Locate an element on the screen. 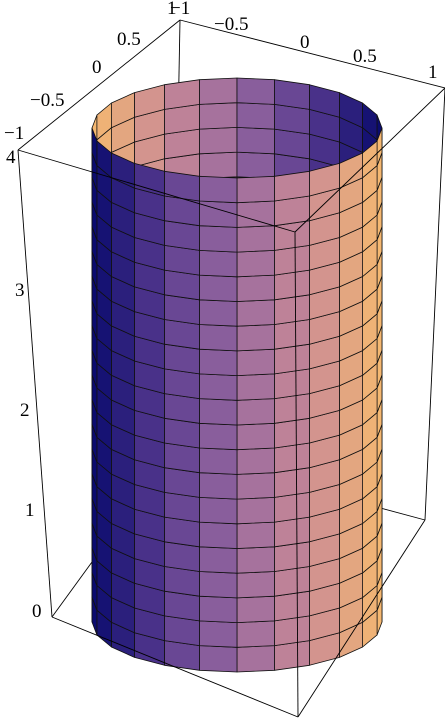 The image size is (445, 719). z-tick-label: 2 is located at coordinates (25, 410).